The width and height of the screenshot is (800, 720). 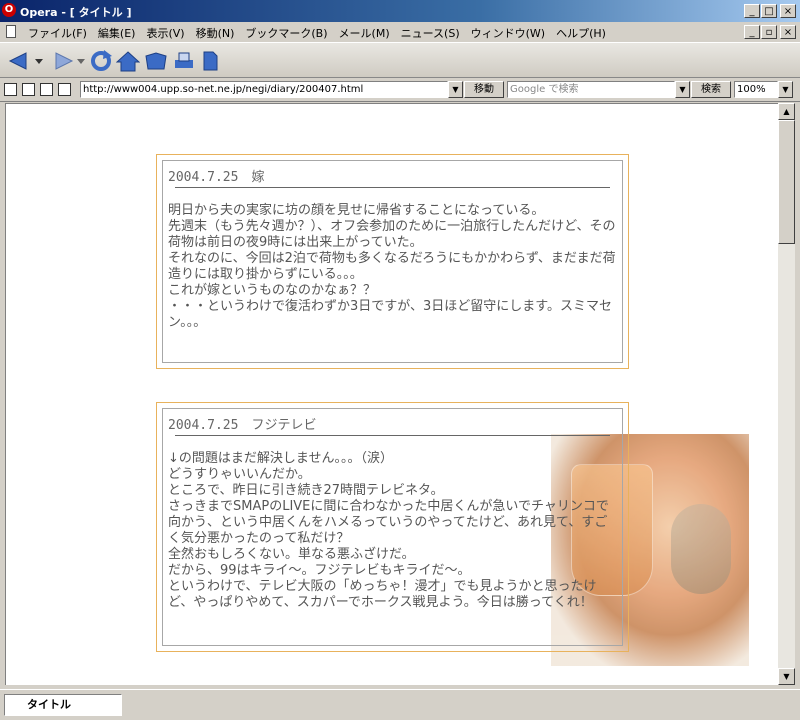 I want to click on menu-navigate: 移動(N), so click(x=215, y=33).